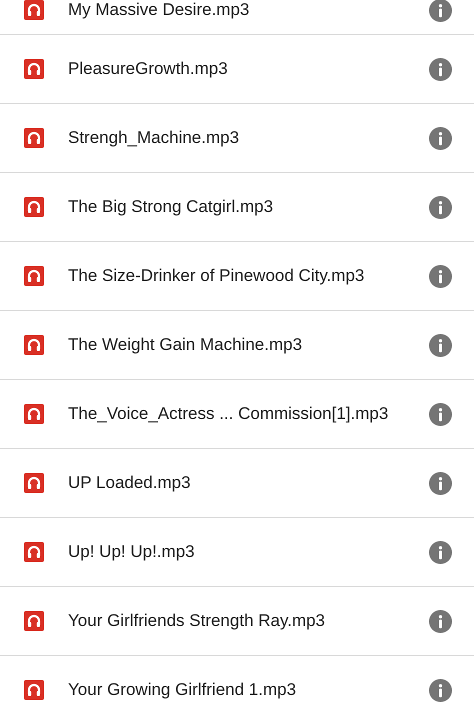  I want to click on file-name: Strengh_Machine.mp3, so click(154, 138).